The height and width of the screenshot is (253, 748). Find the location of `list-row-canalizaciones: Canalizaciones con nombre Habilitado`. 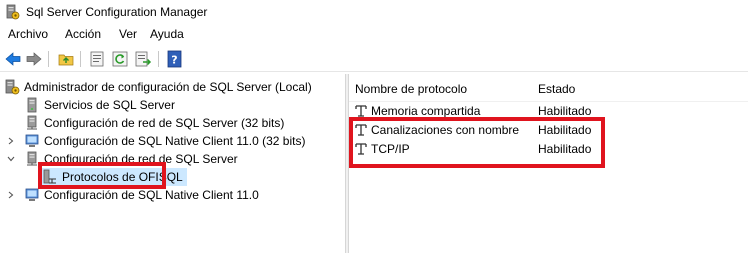

list-row-canalizaciones: Canalizaciones con nombre Habilitado is located at coordinates (548, 130).